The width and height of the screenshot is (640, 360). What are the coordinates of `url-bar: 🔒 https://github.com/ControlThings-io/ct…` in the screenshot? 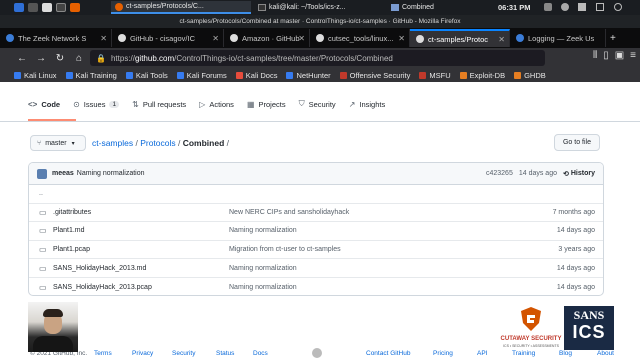 It's located at (317, 58).